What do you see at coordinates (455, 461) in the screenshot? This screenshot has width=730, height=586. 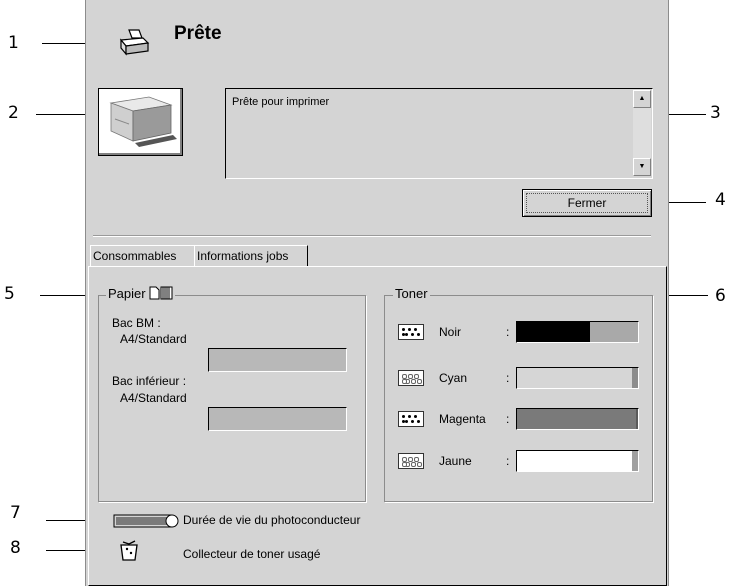 I see `toner-label-jaune: Jaune` at bounding box center [455, 461].